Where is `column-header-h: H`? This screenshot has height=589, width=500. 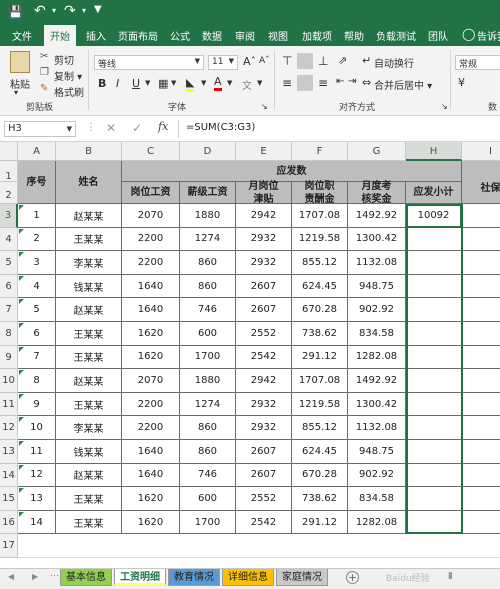 column-header-h: H is located at coordinates (434, 151).